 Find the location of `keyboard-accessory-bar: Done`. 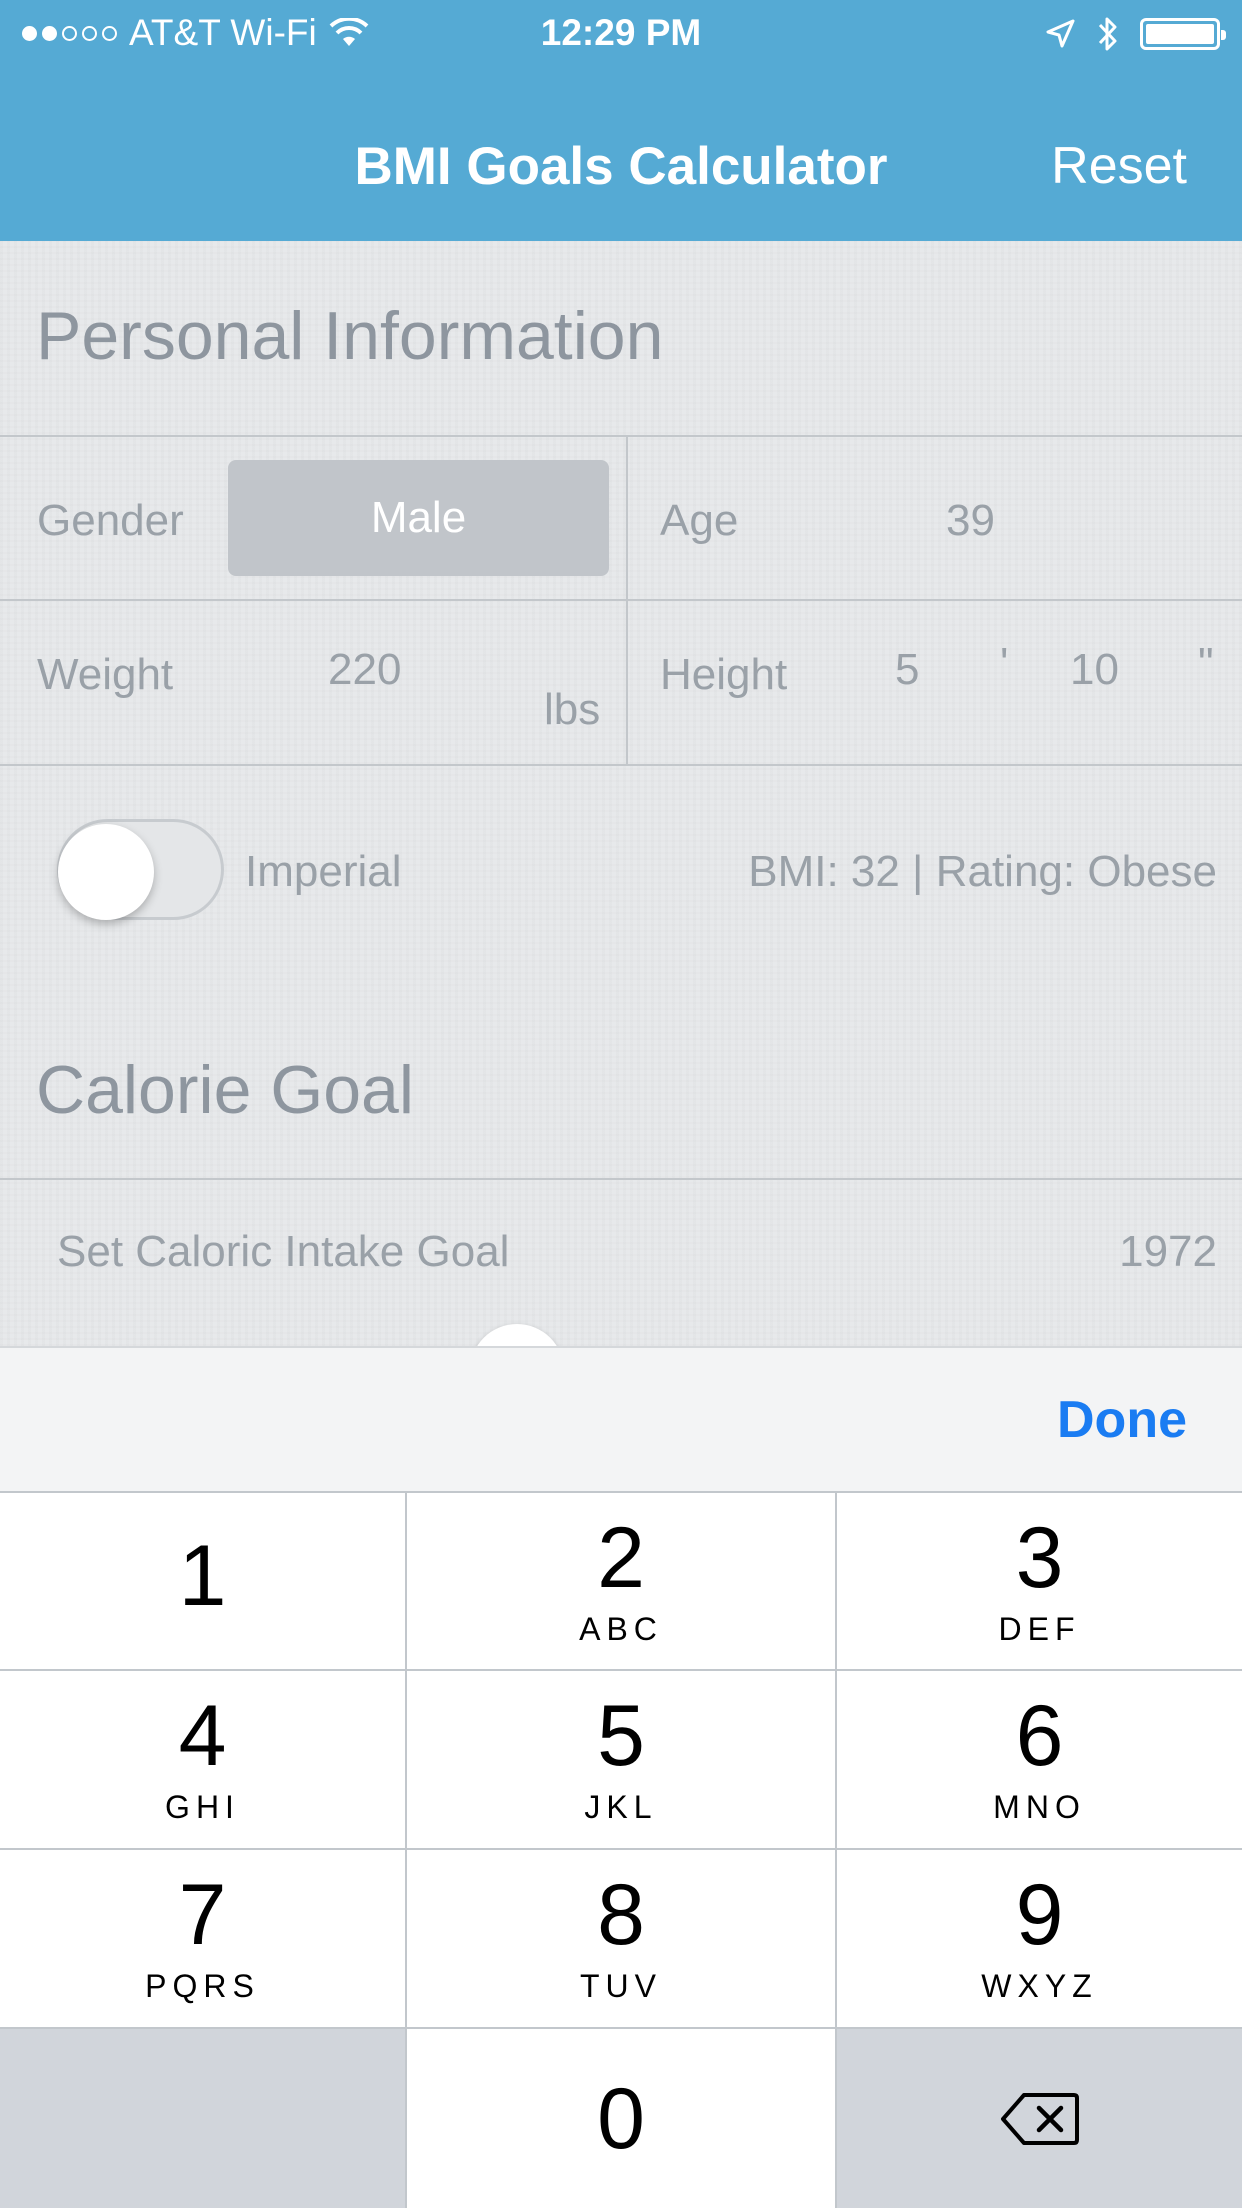

keyboard-accessory-bar: Done is located at coordinates (621, 1418).